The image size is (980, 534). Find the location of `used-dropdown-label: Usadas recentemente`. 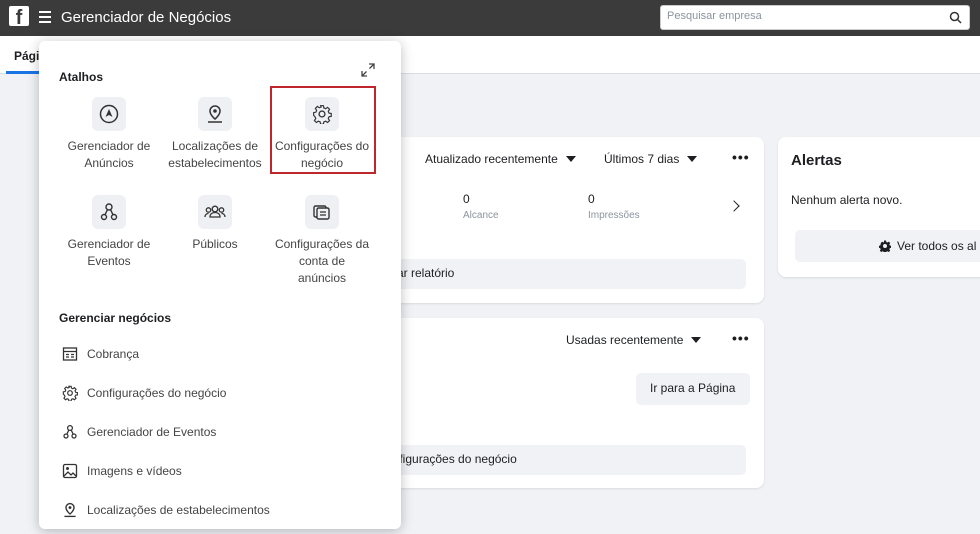

used-dropdown-label: Usadas recentemente is located at coordinates (625, 340).